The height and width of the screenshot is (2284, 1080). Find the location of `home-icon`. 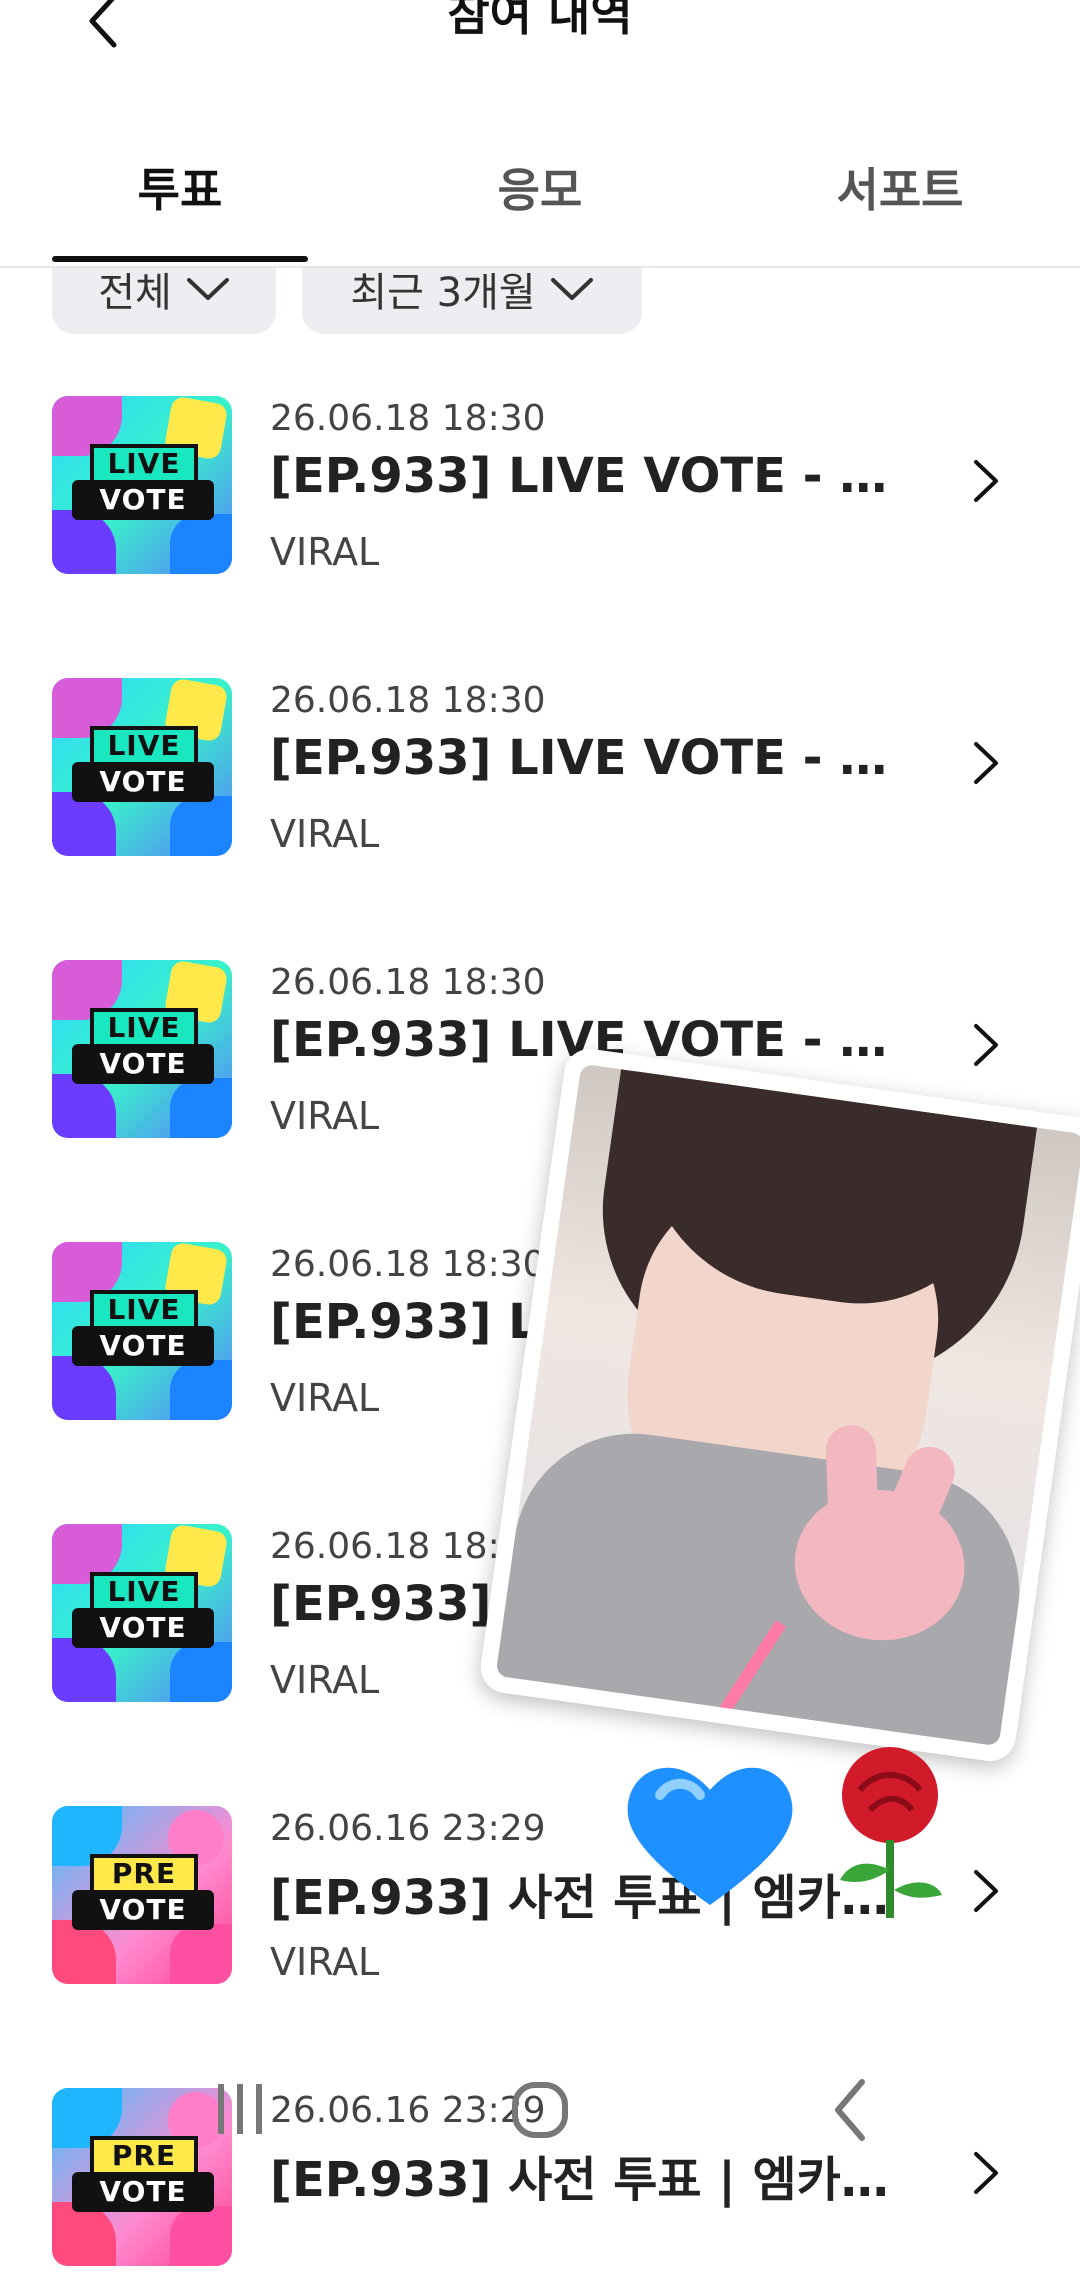

home-icon is located at coordinates (540, 2110).